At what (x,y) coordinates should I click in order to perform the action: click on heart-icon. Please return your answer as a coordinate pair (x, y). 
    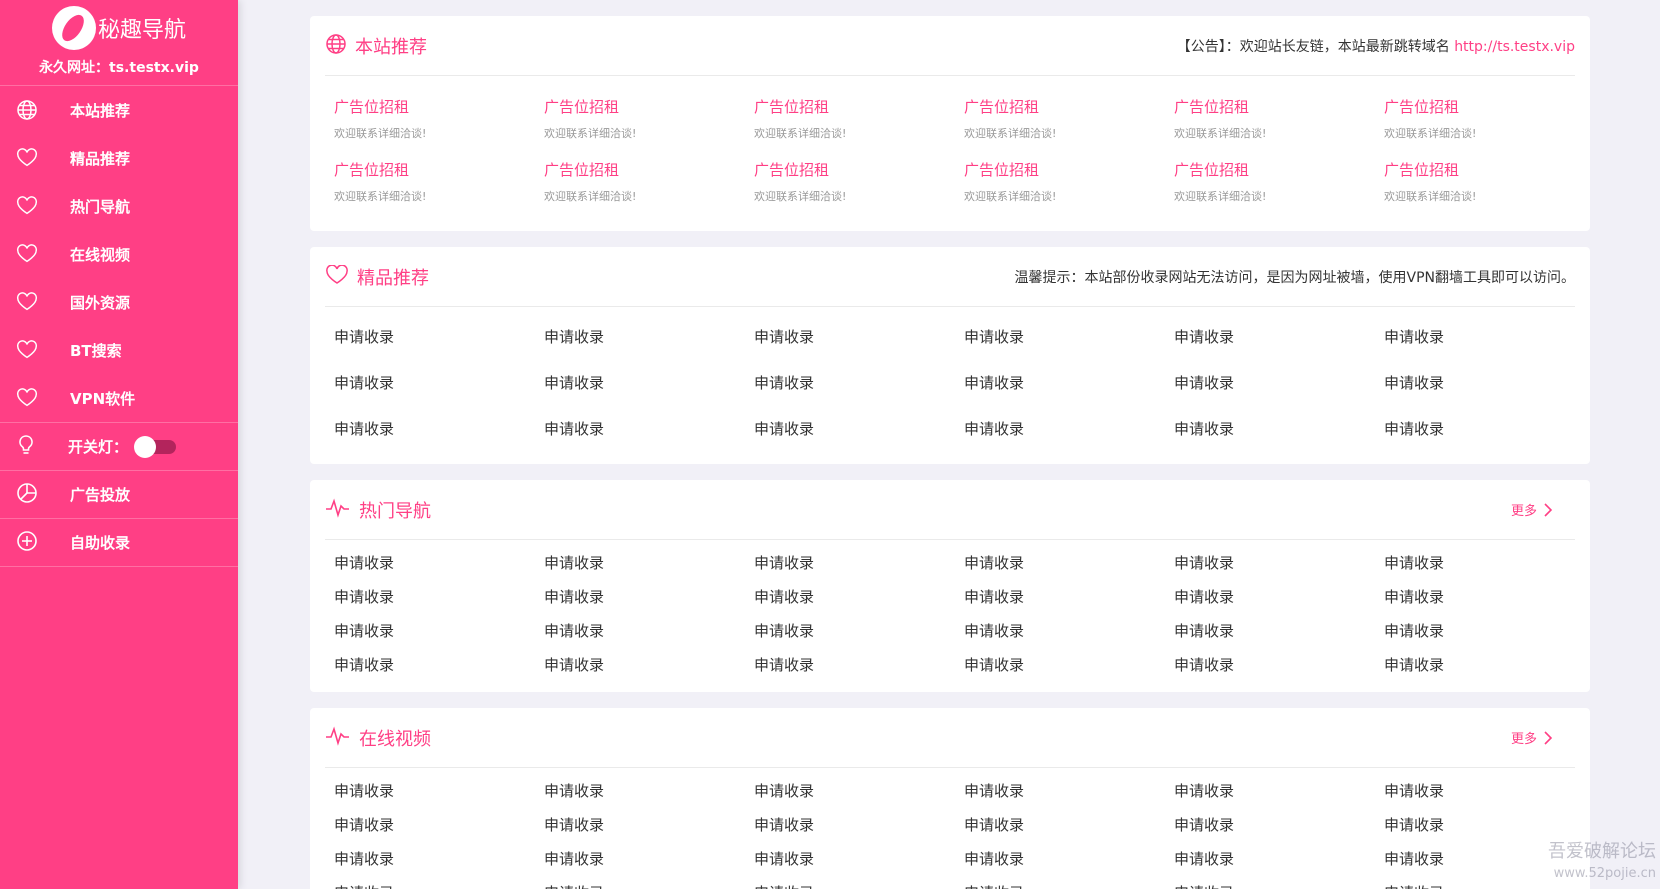
    Looking at the image, I should click on (27, 158).